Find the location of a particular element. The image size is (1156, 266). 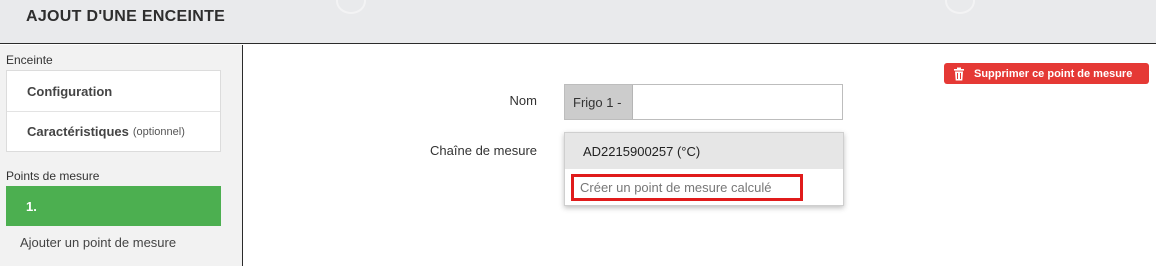

dropdown-option-sensor: AD2215900257 (°C) is located at coordinates (704, 151).